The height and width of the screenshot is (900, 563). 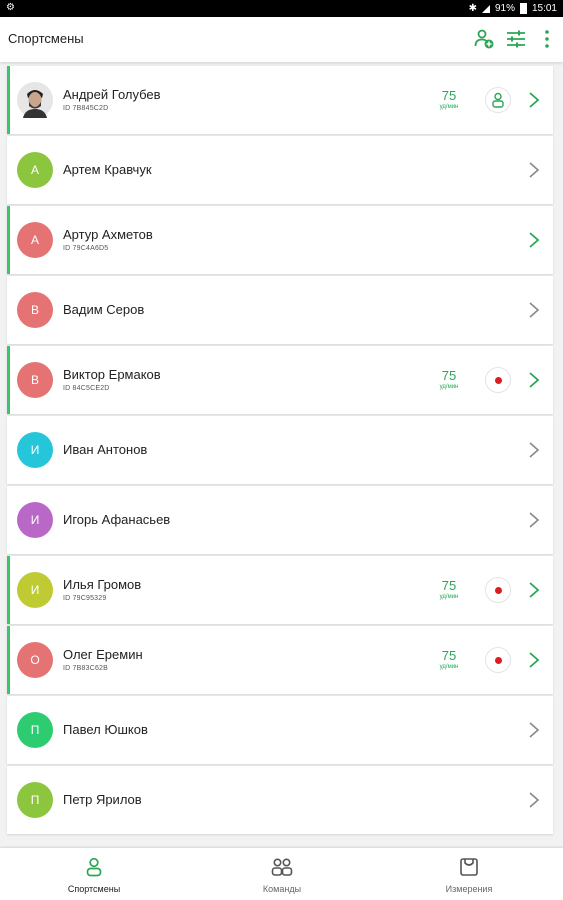 I want to click on nav-teams: Команды, so click(x=282, y=874).